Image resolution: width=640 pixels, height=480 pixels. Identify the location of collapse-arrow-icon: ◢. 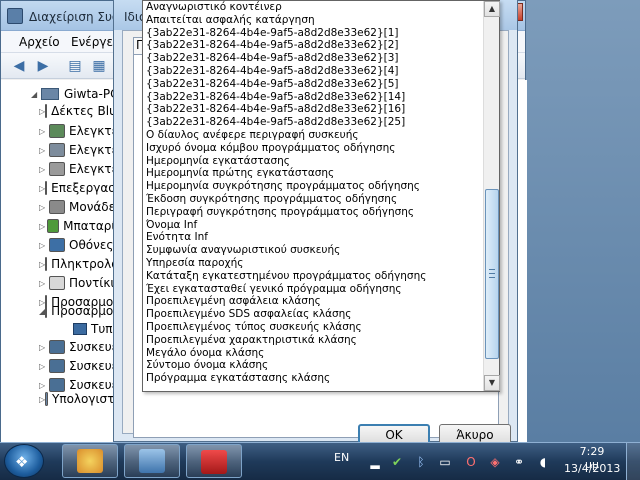
(36, 94).